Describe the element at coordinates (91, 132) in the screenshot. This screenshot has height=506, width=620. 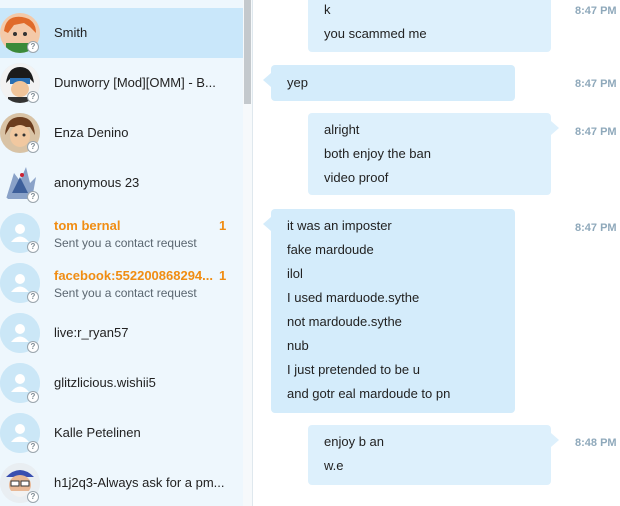
I see `contact-name: Enza Denino` at that location.